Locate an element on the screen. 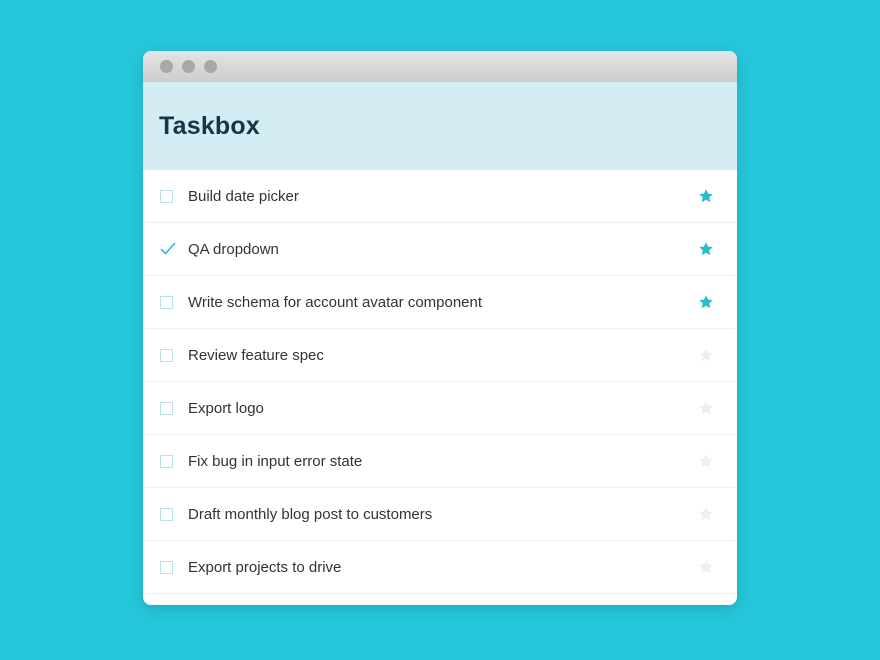  task-title: Fix bug in input error state is located at coordinates (275, 461).